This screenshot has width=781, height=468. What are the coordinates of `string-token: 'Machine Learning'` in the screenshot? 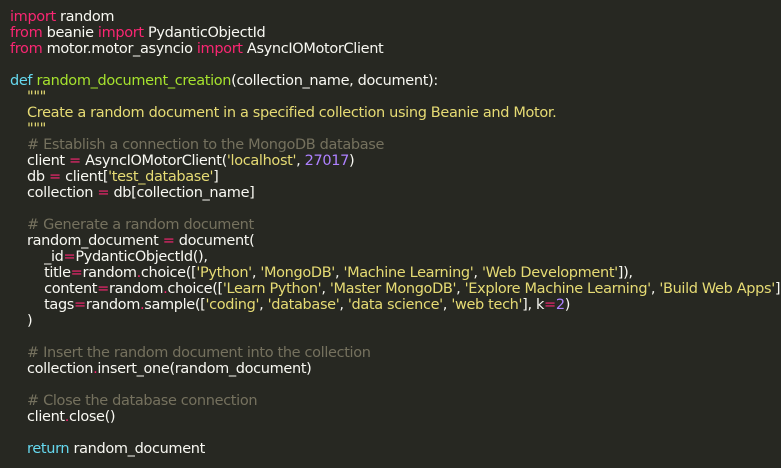 It's located at (408, 273).